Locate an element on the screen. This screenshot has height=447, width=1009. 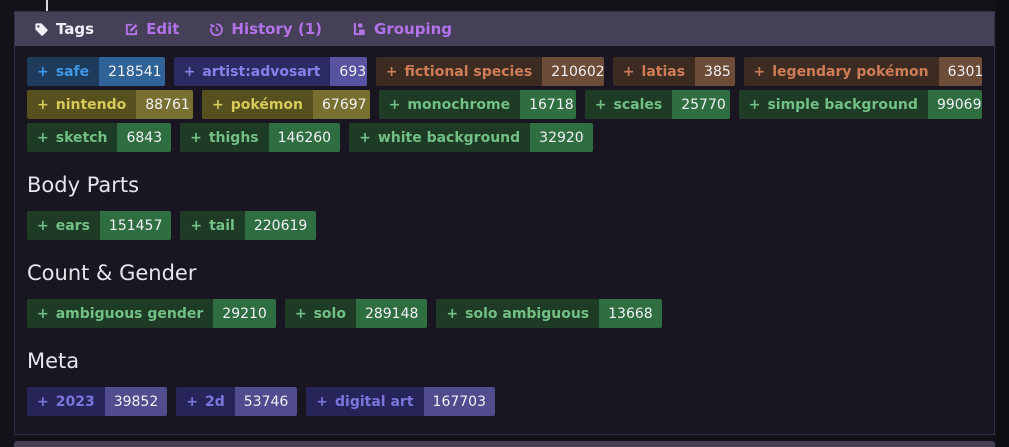
tag-label: thighs is located at coordinates (233, 137).